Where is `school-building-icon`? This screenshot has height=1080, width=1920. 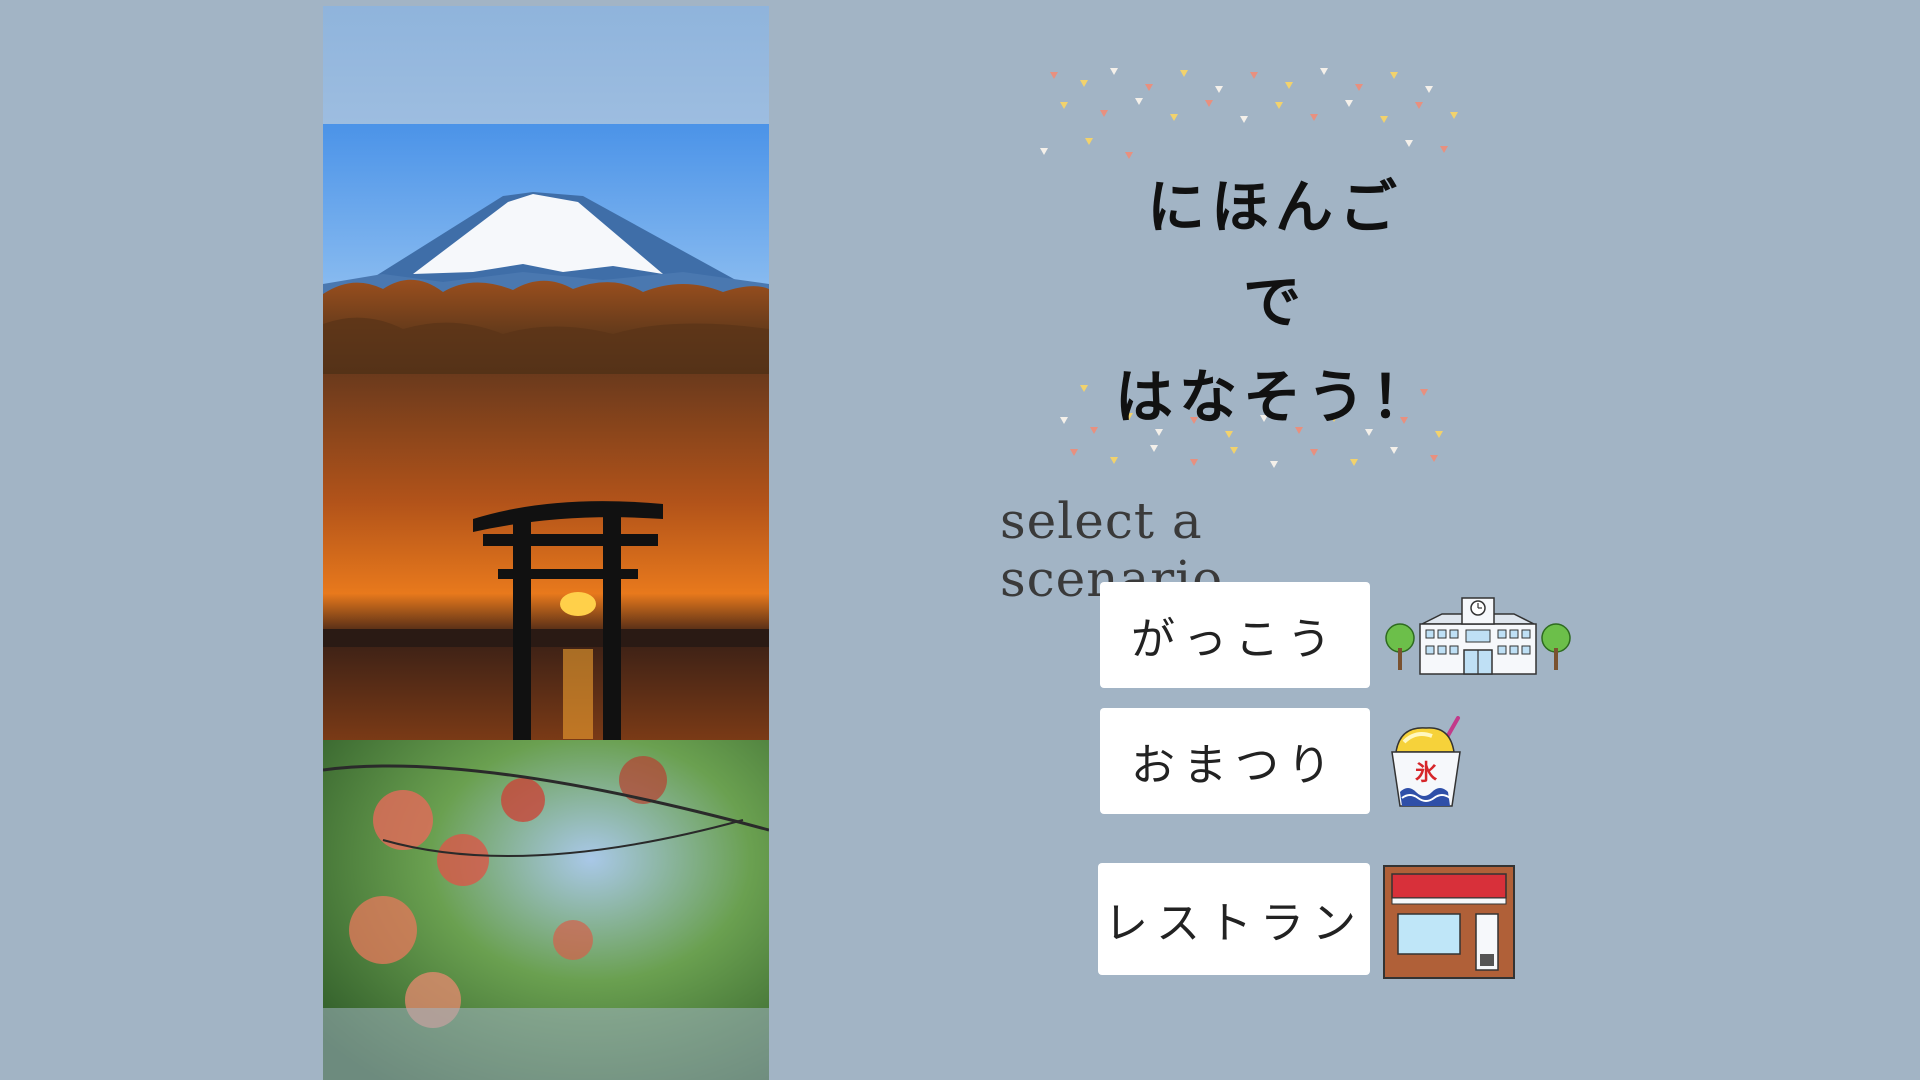 school-building-icon is located at coordinates (1478, 636).